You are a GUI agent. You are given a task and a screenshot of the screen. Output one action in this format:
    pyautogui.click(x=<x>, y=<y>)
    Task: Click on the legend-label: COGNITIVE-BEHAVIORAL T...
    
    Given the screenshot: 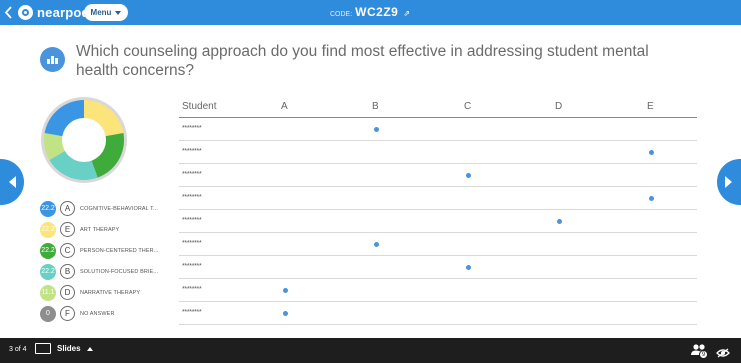 What is the action you would take?
    pyautogui.click(x=119, y=208)
    